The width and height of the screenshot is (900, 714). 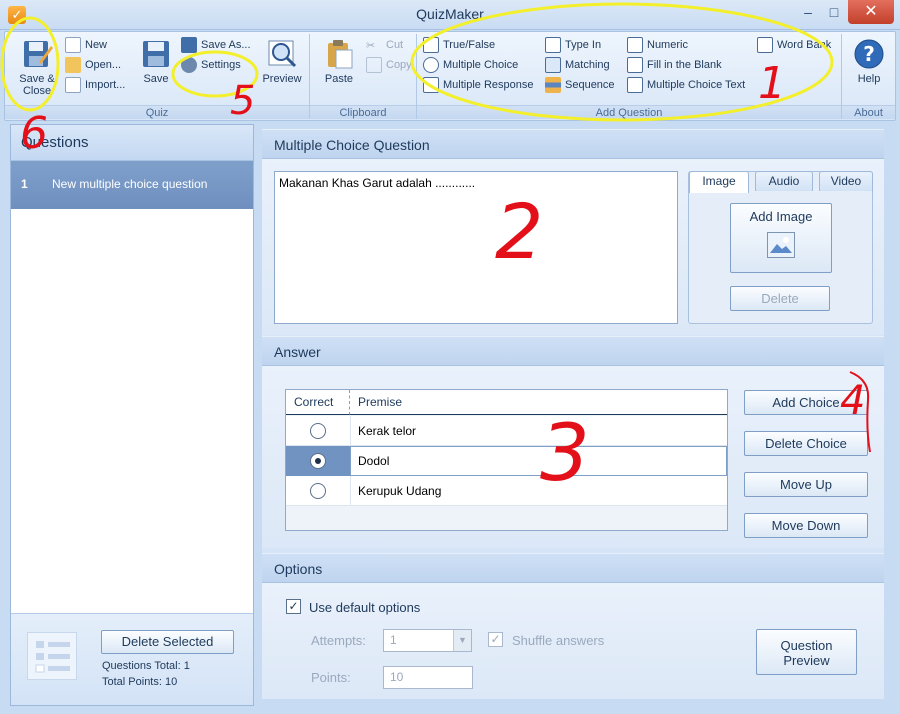 I want to click on annotation-number: 1, so click(x=772, y=83).